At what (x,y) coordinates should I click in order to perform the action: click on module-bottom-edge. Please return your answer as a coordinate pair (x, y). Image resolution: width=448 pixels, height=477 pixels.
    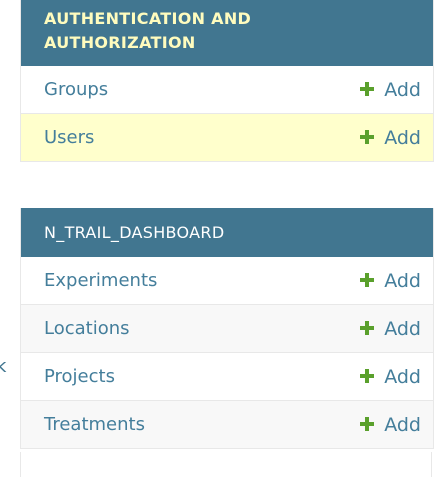
    Looking at the image, I should click on (226, 464).